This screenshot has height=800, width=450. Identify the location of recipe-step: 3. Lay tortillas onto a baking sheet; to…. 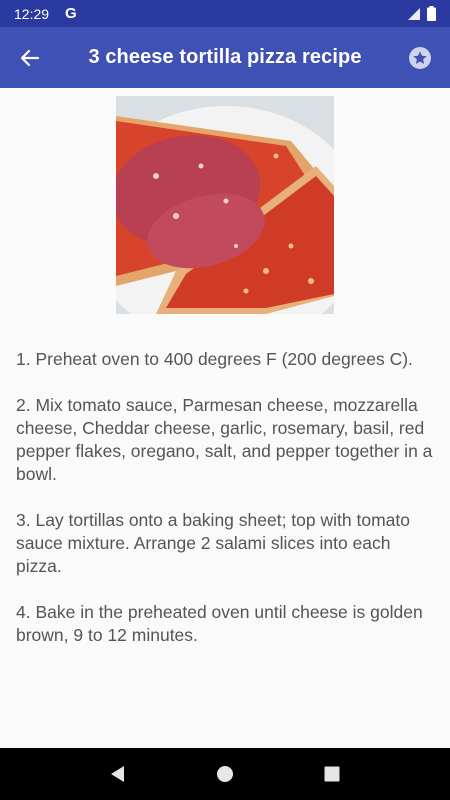
(213, 543).